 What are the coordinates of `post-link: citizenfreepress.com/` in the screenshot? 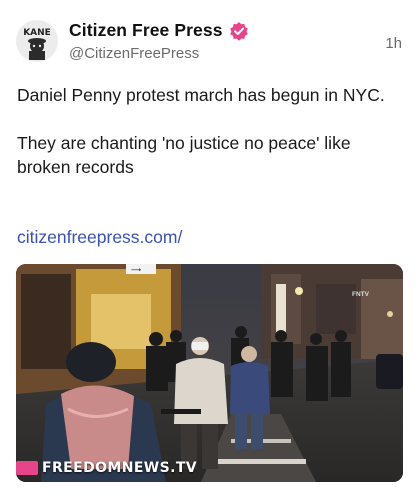 It's located at (99, 237).